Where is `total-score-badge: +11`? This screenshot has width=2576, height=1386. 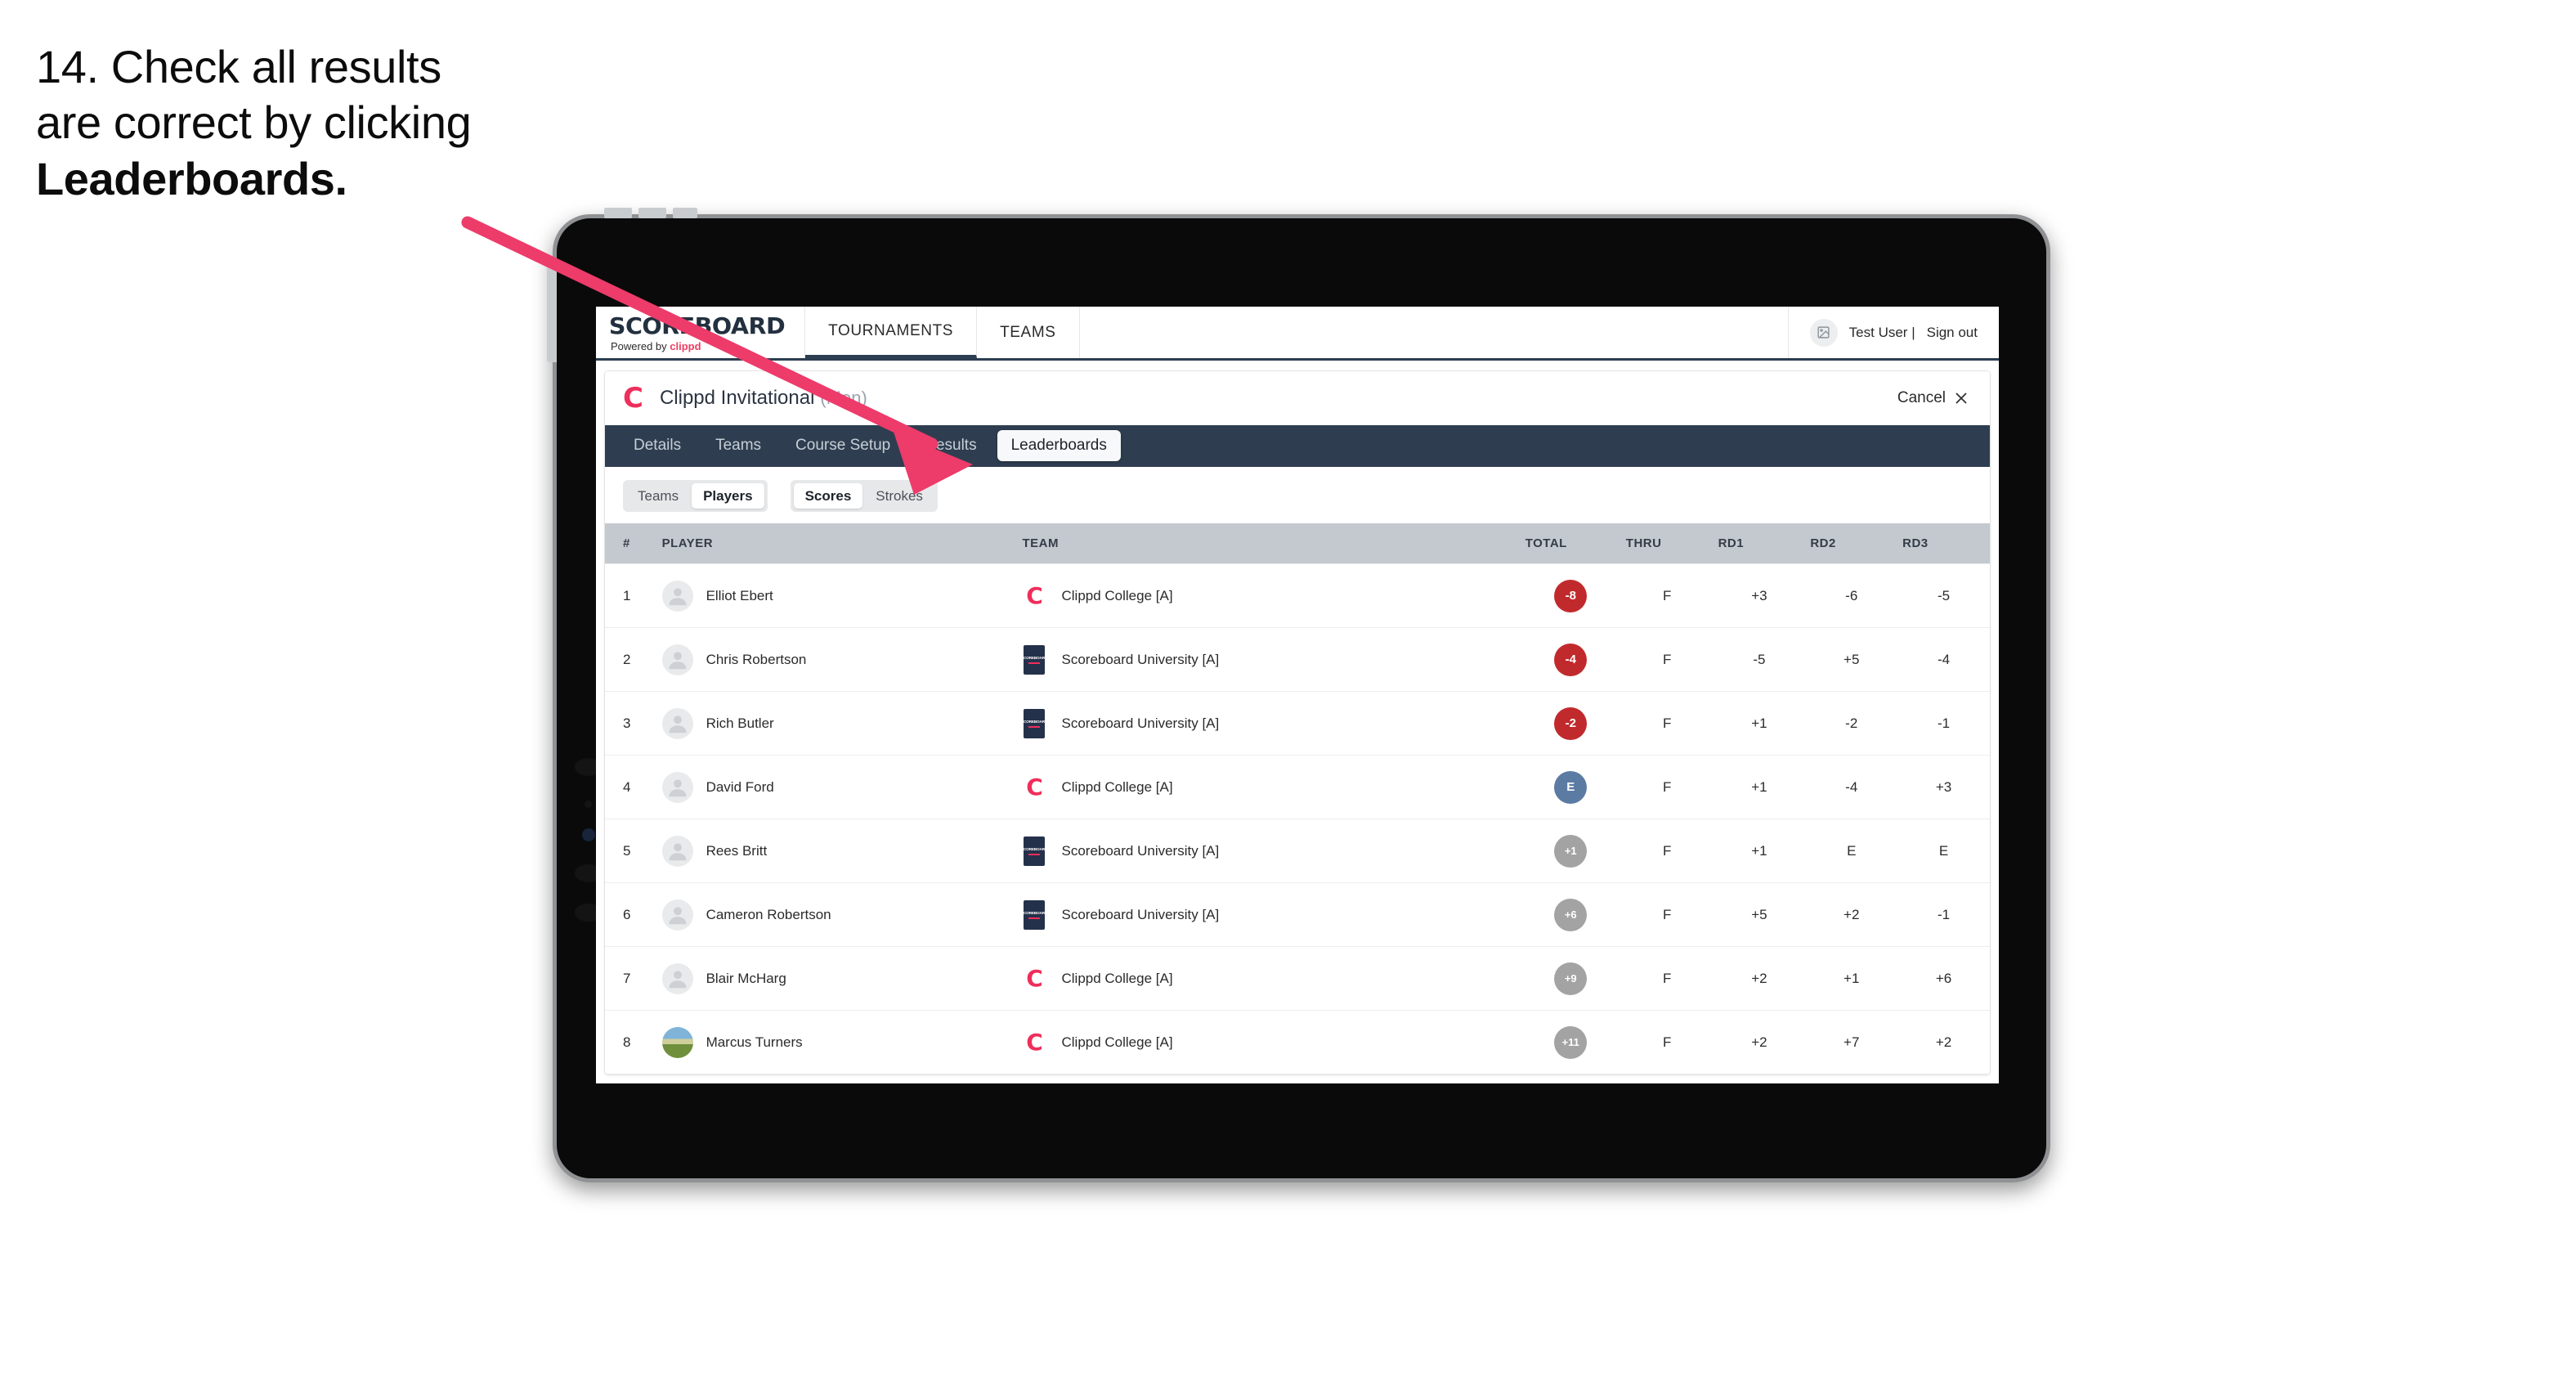
total-score-badge: +11 is located at coordinates (1571, 1042).